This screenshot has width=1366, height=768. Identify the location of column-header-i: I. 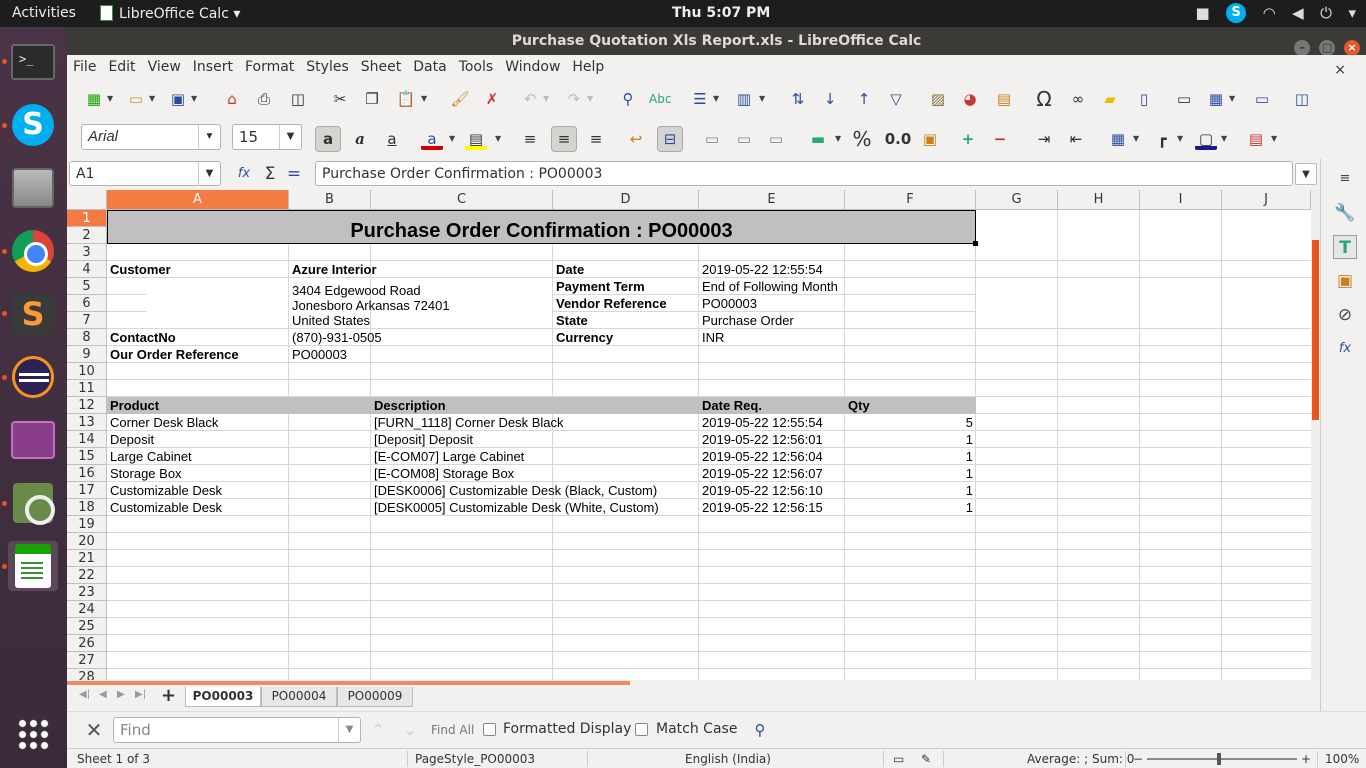
(1181, 200).